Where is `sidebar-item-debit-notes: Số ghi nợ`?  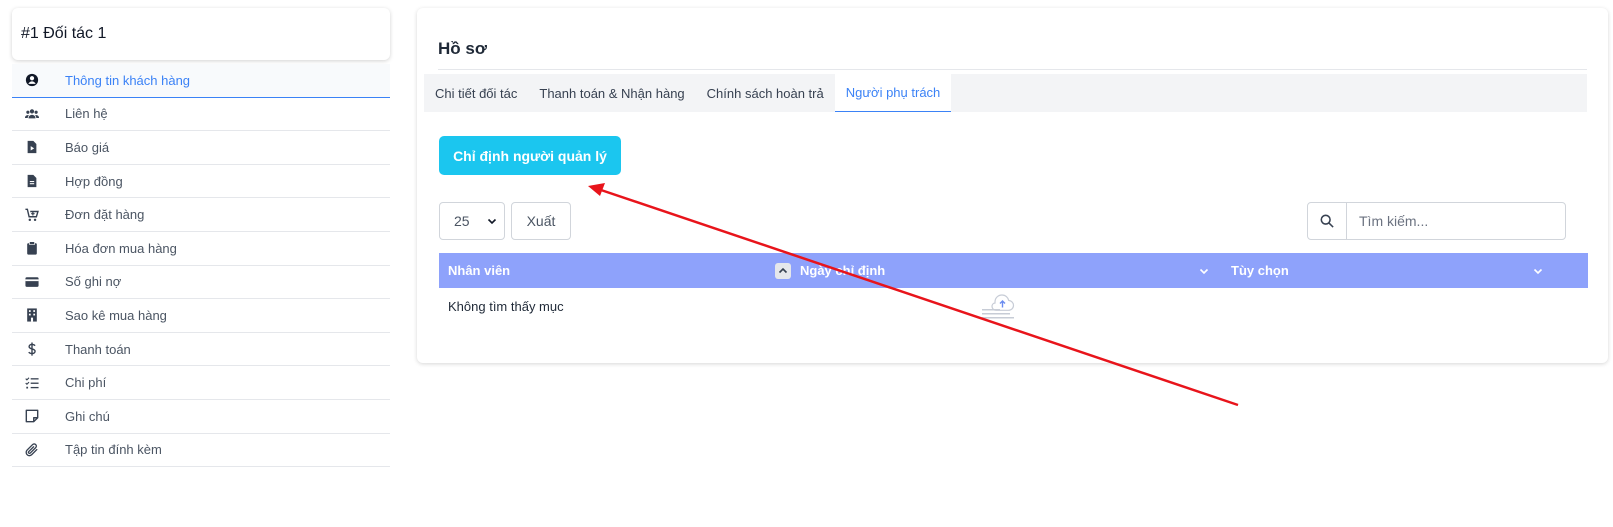 sidebar-item-debit-notes: Số ghi nợ is located at coordinates (201, 283).